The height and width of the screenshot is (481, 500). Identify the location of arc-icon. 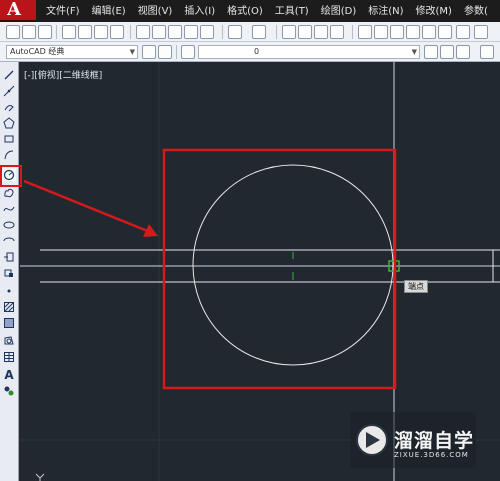
(9, 154).